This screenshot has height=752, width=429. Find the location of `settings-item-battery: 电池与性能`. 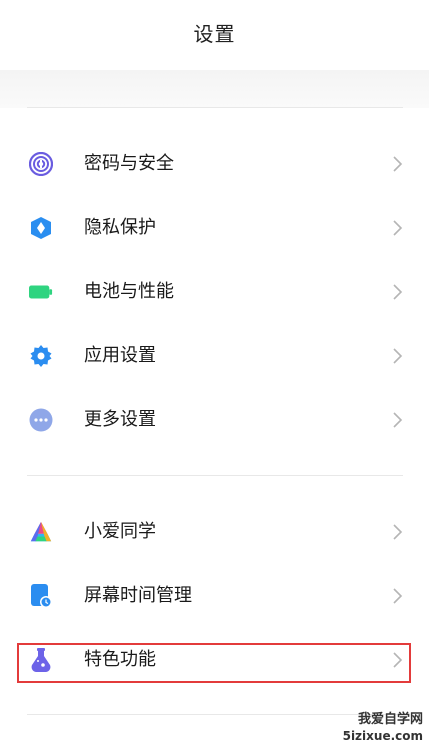

settings-item-battery: 电池与性能 is located at coordinates (214, 292).